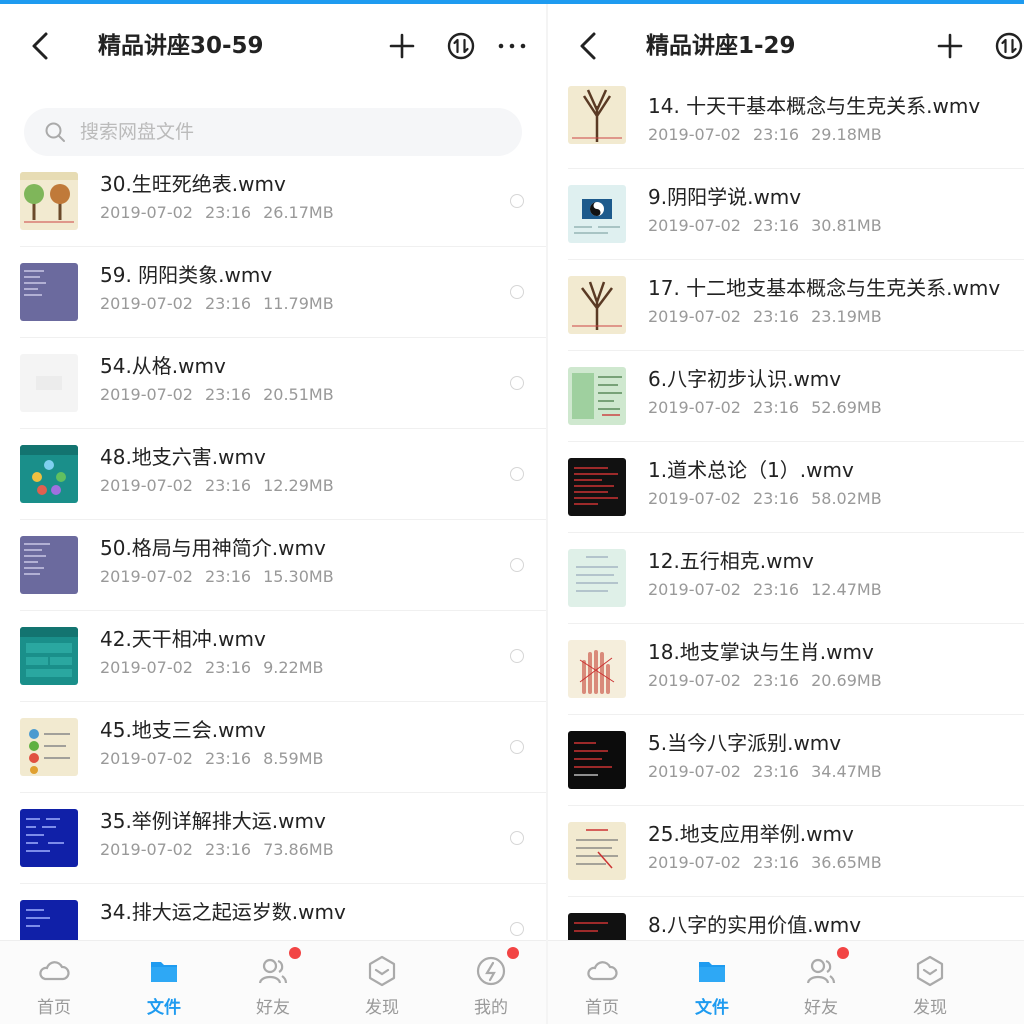 This screenshot has width=1024, height=1024. I want to click on list-item: 1.道术总论（1）.wmv 2019-07-02 23:16 58.02MB, so click(786, 487).